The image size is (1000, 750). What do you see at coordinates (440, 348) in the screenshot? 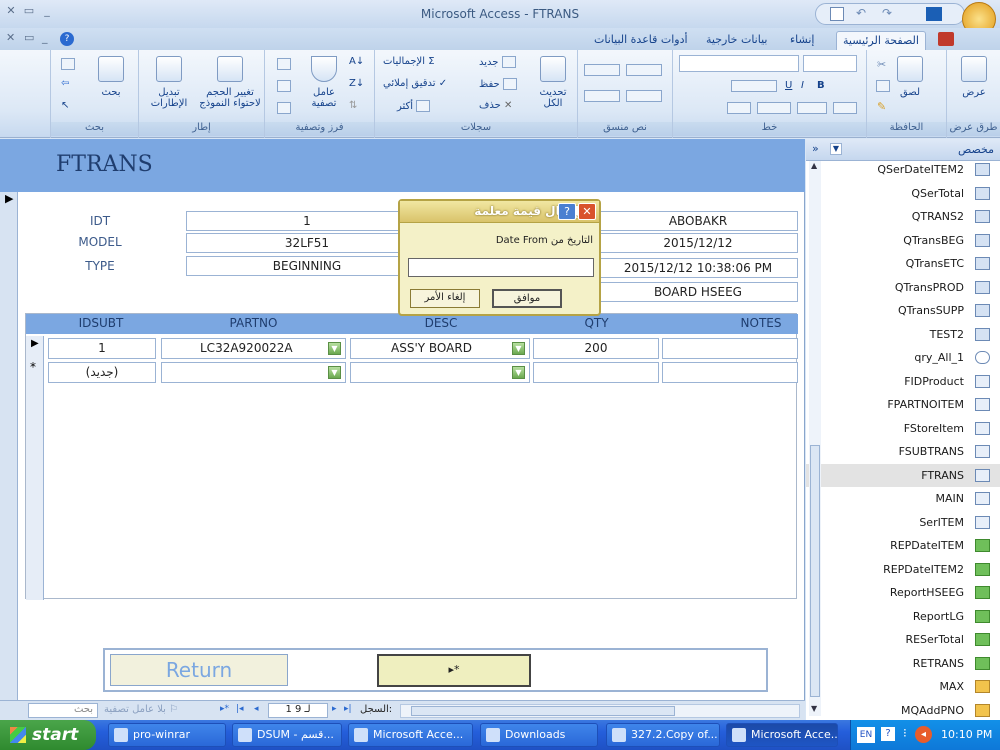
I see `row-desc-cell: ASS'Y BOARD ▼` at bounding box center [440, 348].